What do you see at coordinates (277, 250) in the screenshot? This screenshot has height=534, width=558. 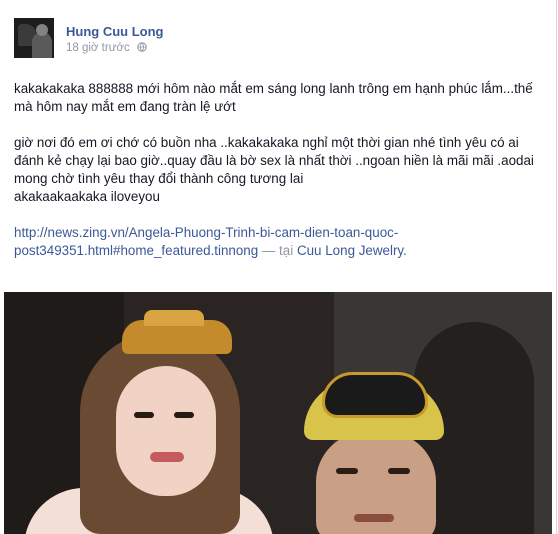 I see `location-separator: — tại` at bounding box center [277, 250].